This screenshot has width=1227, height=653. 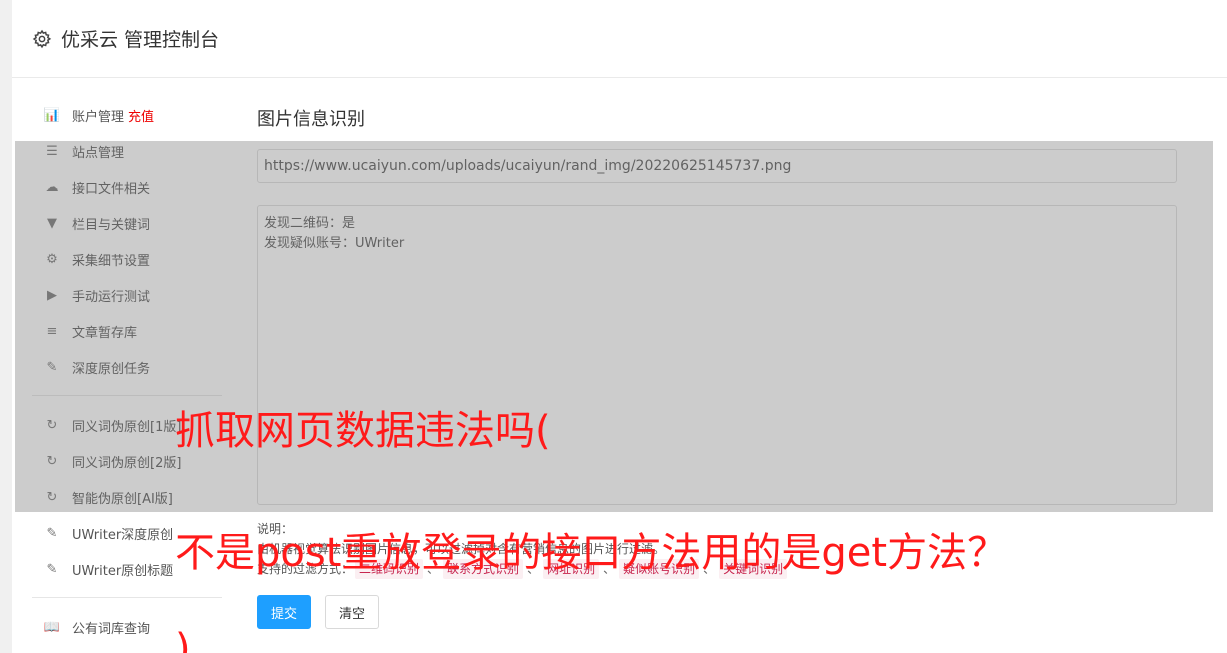 What do you see at coordinates (311, 119) in the screenshot?
I see `section-title: 图片信息识别` at bounding box center [311, 119].